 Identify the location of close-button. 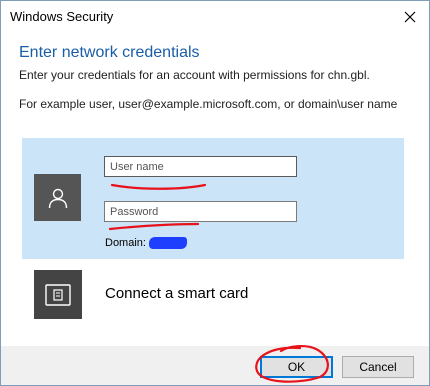
(410, 17).